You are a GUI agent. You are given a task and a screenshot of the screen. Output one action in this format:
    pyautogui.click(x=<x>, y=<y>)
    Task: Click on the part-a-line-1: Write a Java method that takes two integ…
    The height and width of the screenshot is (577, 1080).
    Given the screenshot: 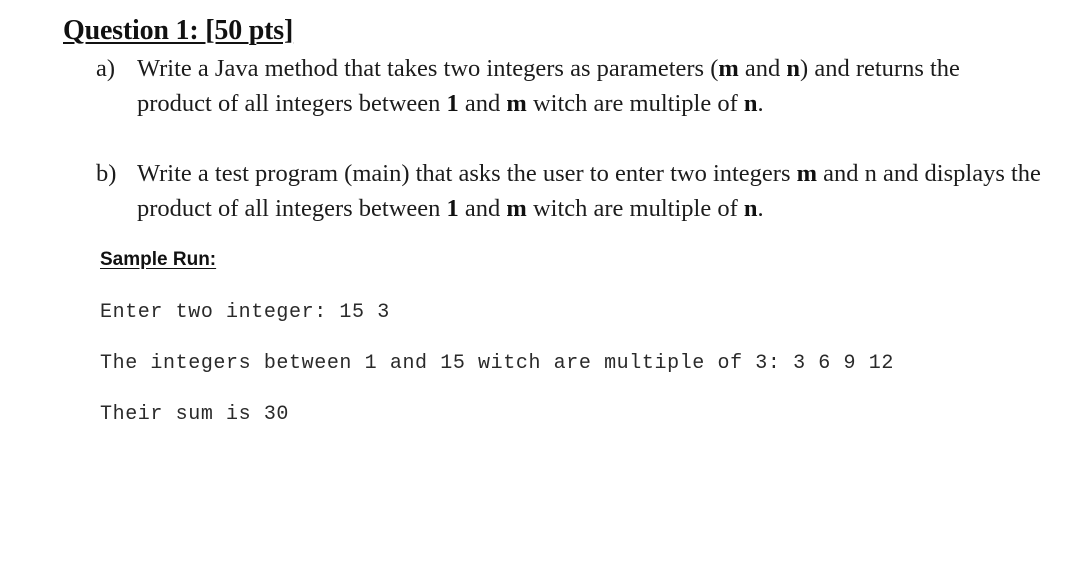 What is the action you would take?
    pyautogui.click(x=608, y=68)
    